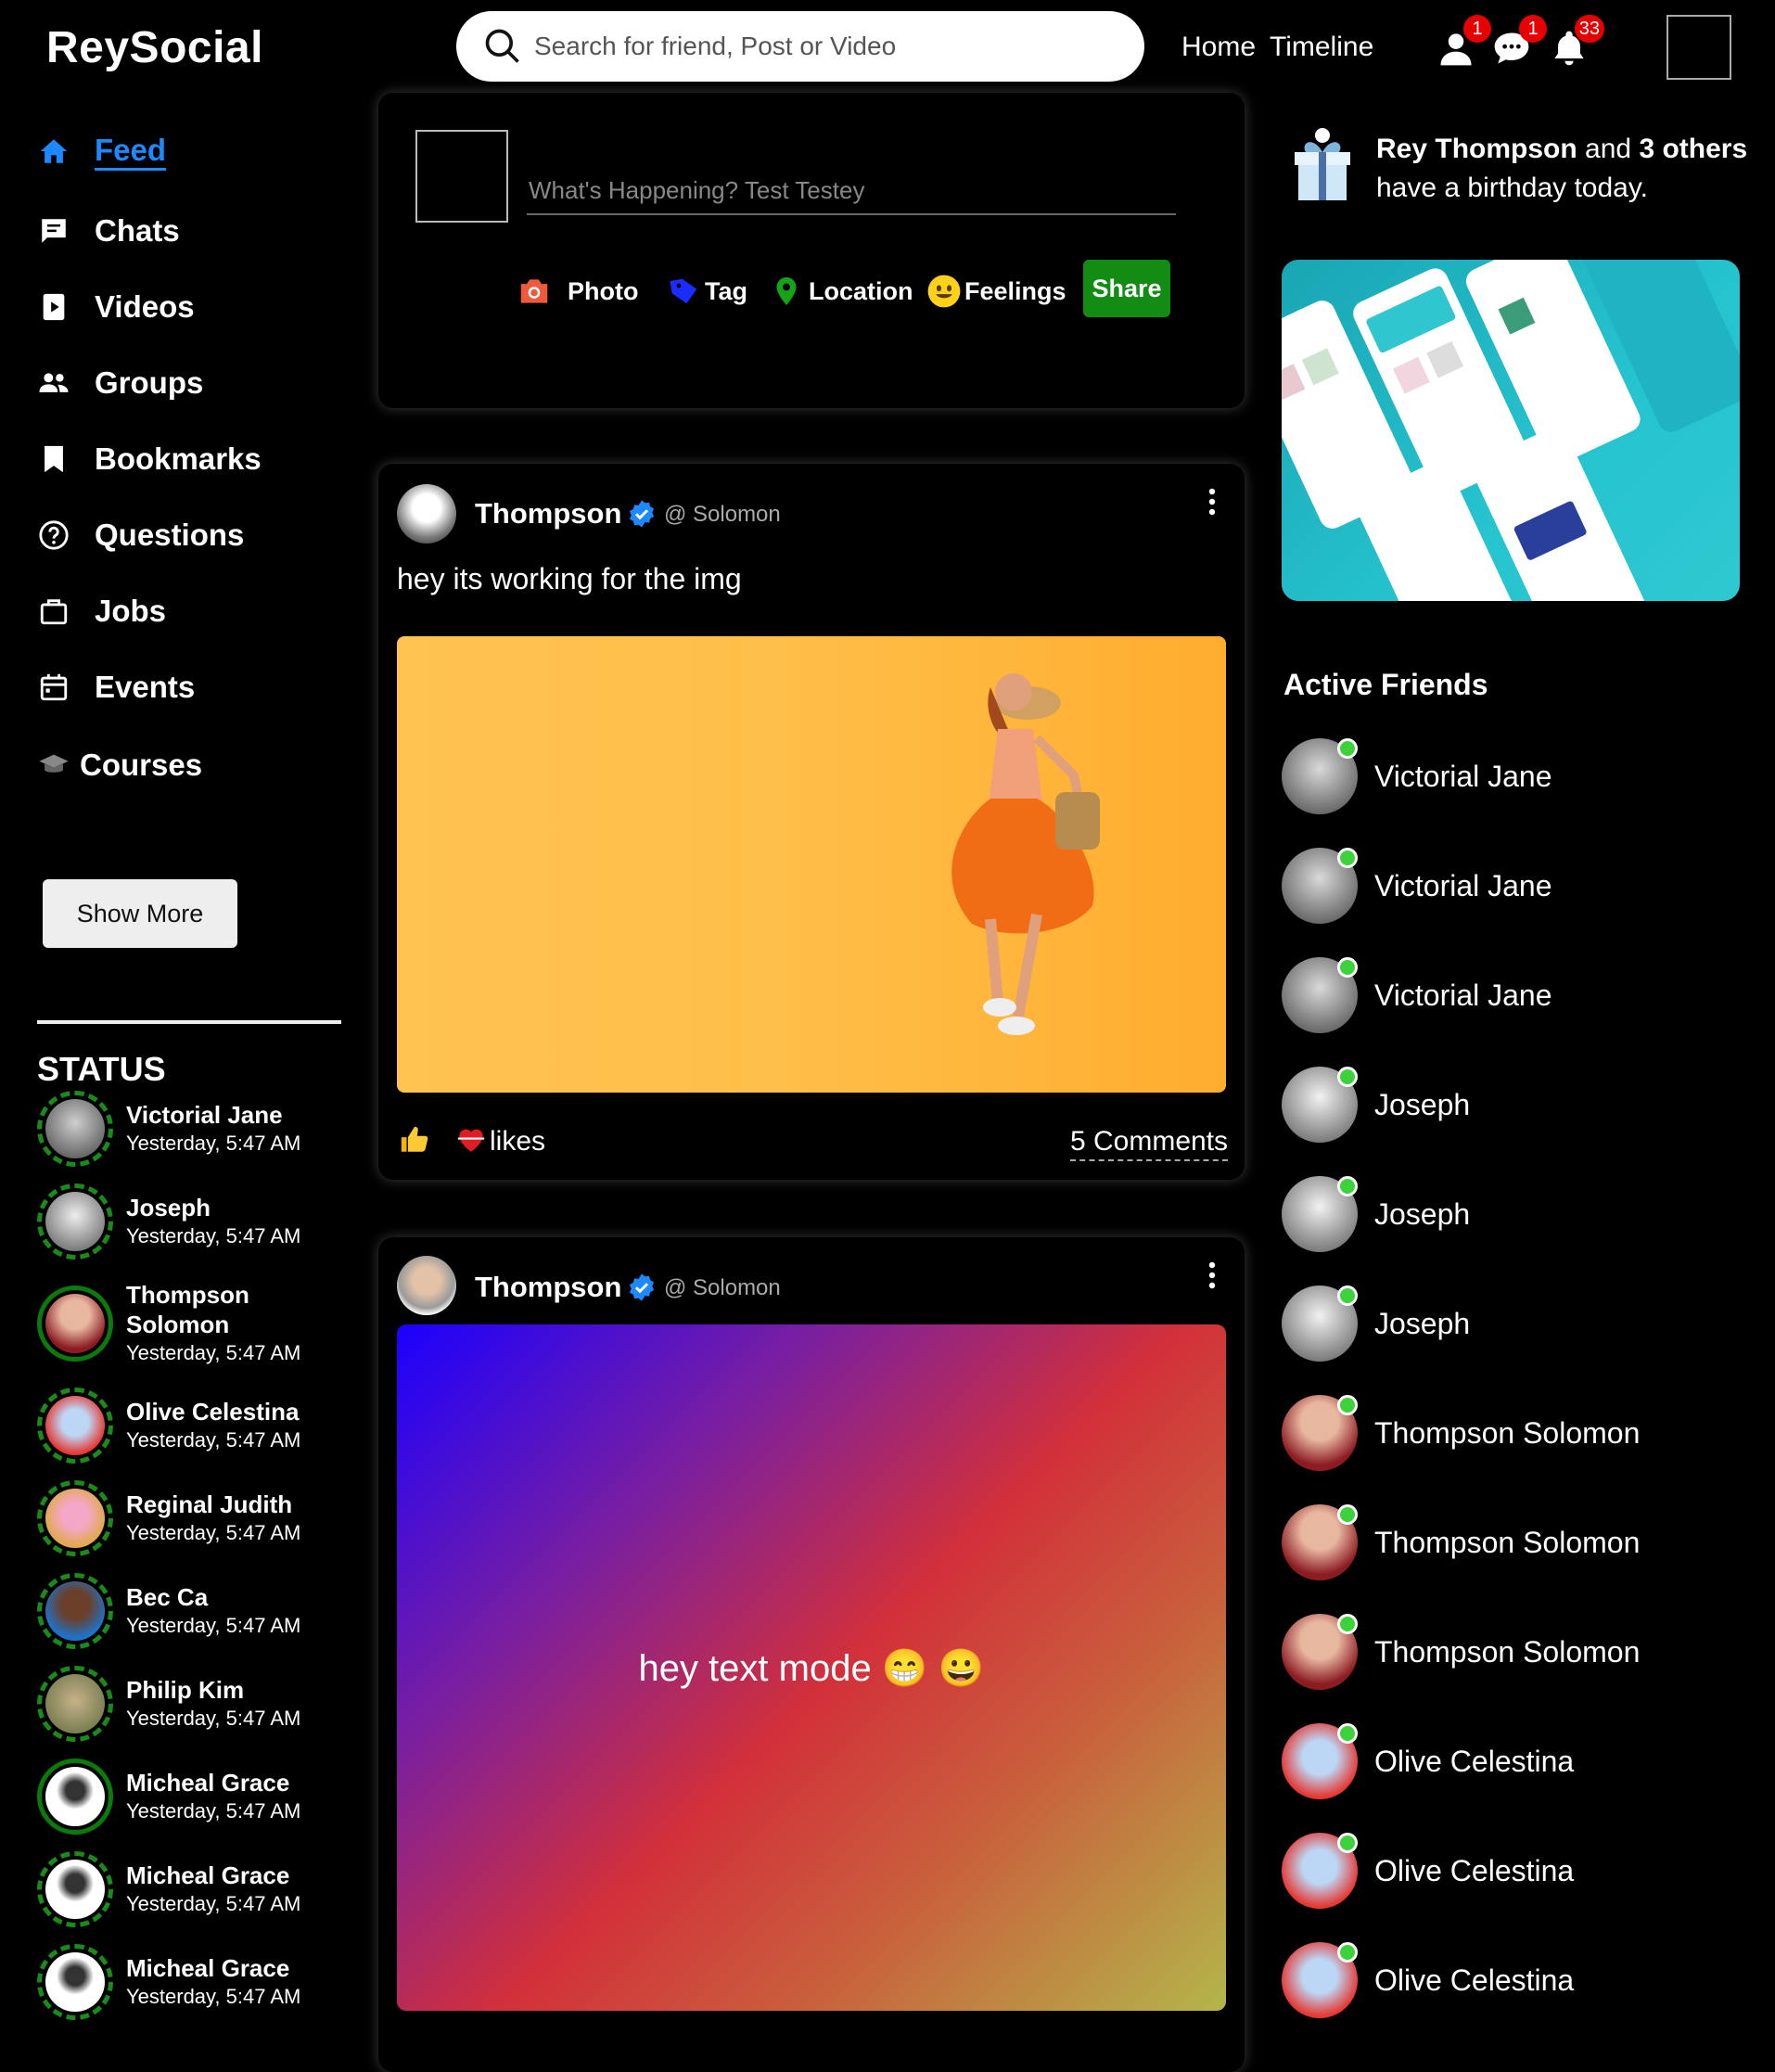  Describe the element at coordinates (471, 1140) in the screenshot. I see `heart-icon` at that location.